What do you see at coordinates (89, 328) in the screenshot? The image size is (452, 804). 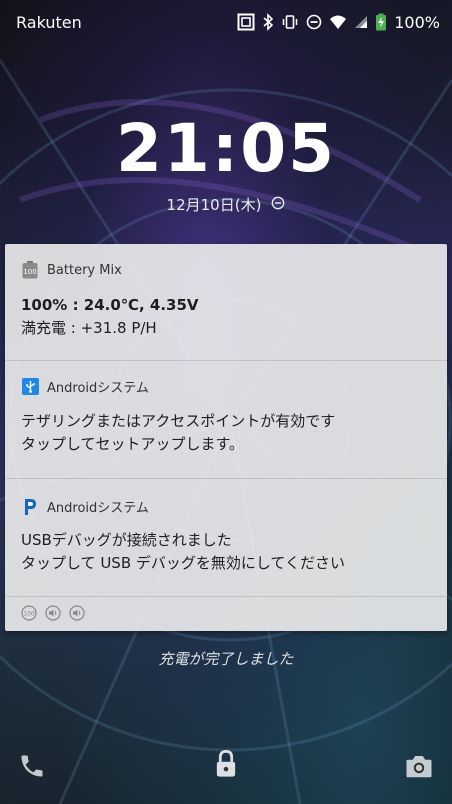 I see `notification-text: 満充電 : +31.8 P/H` at bounding box center [89, 328].